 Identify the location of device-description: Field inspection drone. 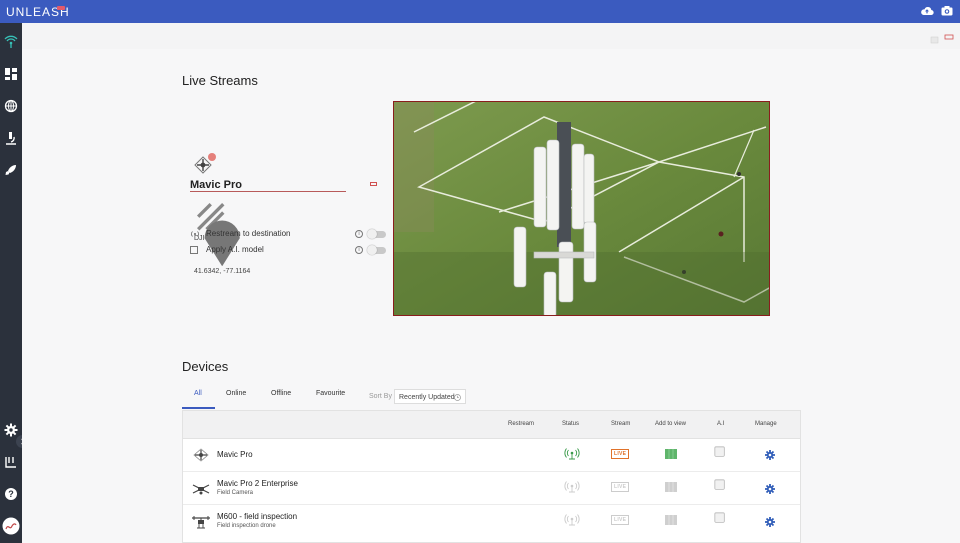
(246, 526).